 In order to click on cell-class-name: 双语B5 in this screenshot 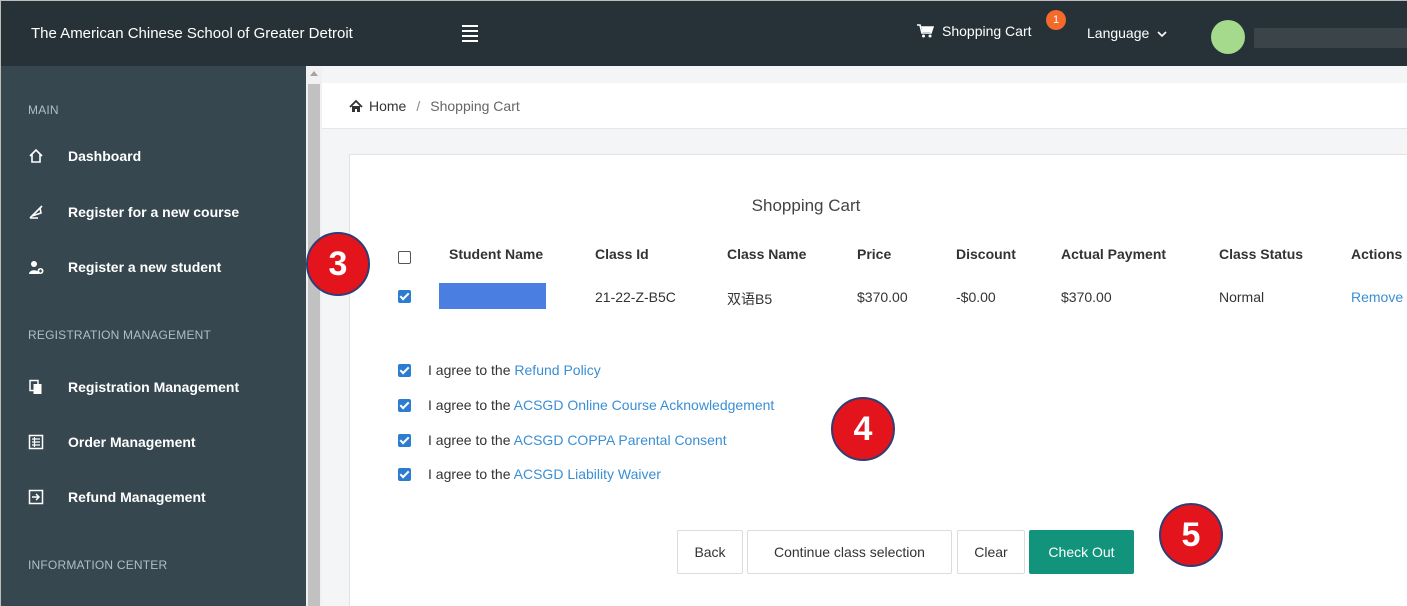, I will do `click(750, 299)`.